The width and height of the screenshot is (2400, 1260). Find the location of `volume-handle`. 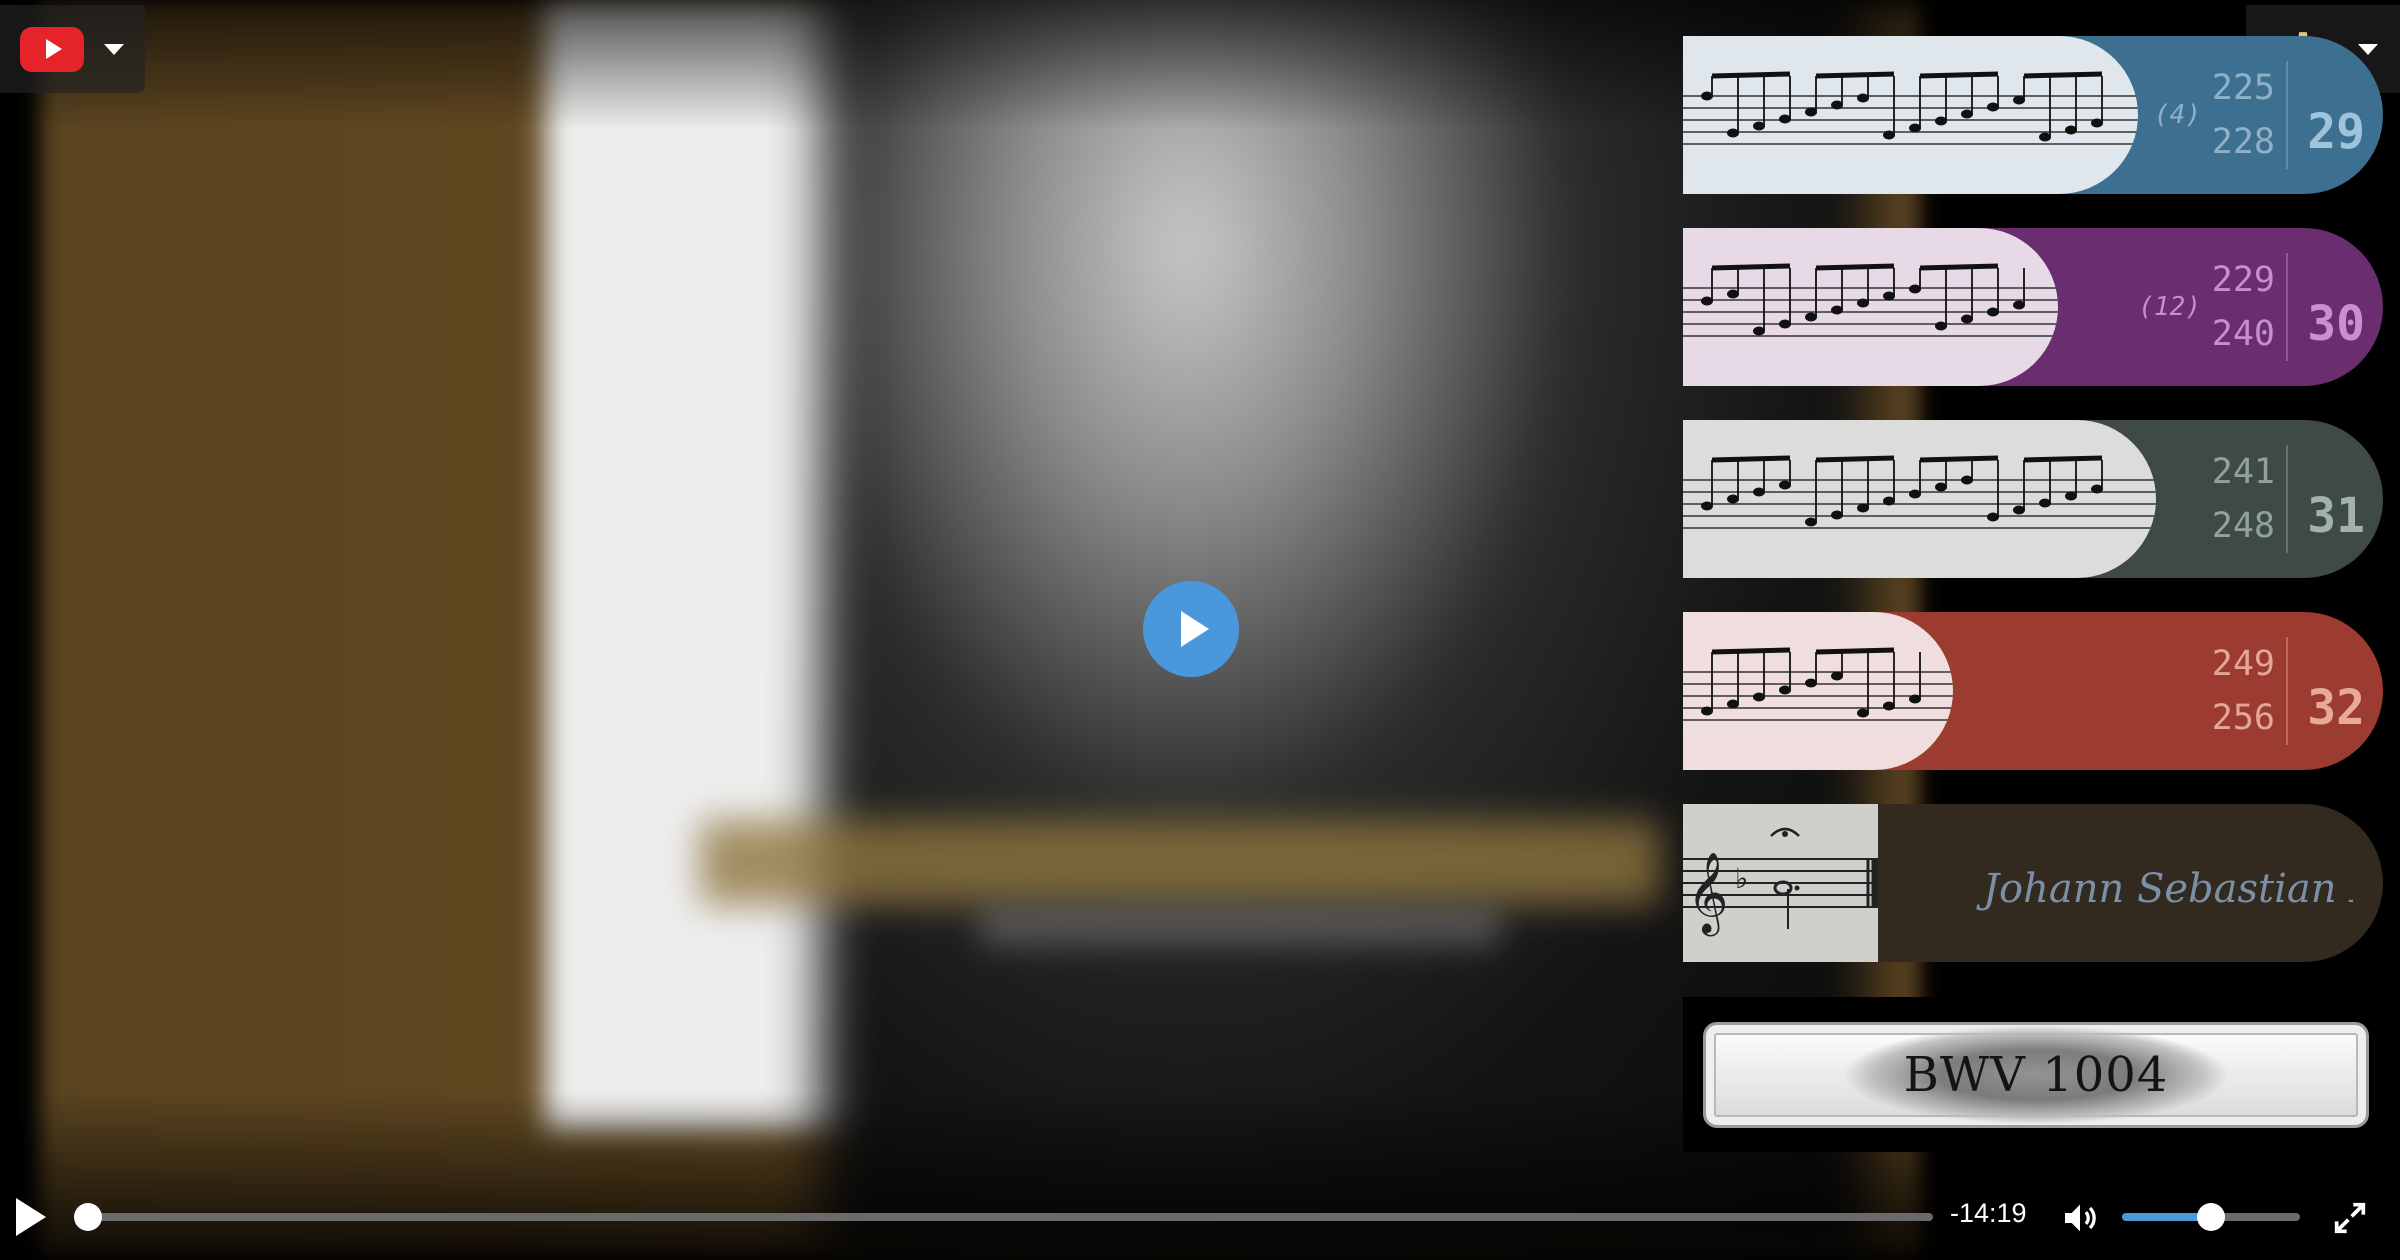

volume-handle is located at coordinates (2211, 1217).